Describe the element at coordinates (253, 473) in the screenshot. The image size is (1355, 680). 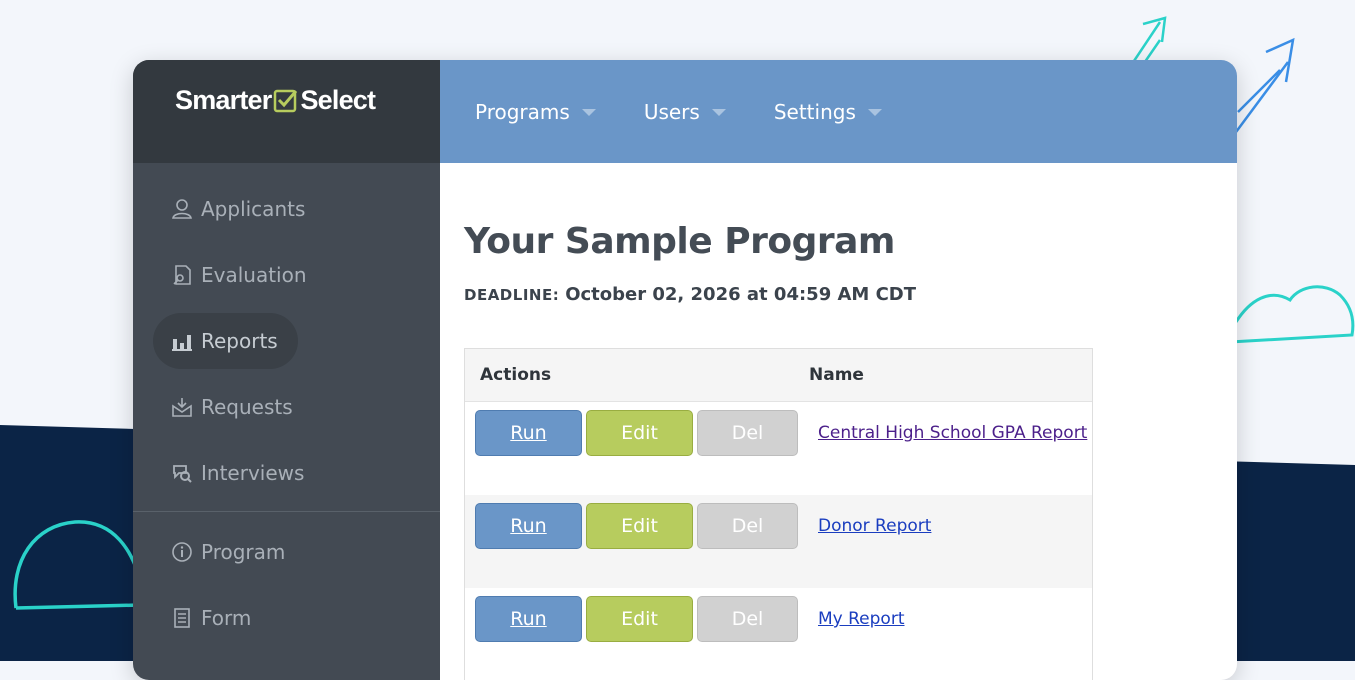
I see `sidebar-item-label: Interviews` at that location.